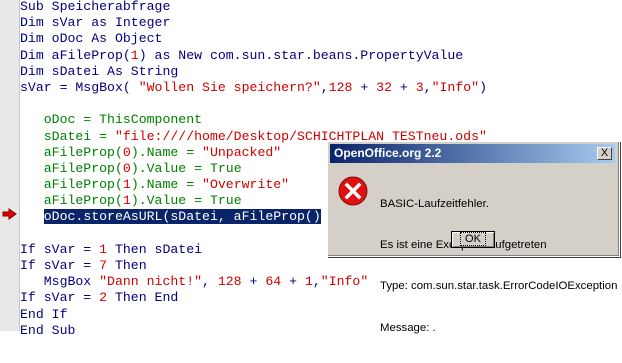 The image size is (622, 363). Describe the element at coordinates (103, 265) in the screenshot. I see `code-token: 7` at that location.